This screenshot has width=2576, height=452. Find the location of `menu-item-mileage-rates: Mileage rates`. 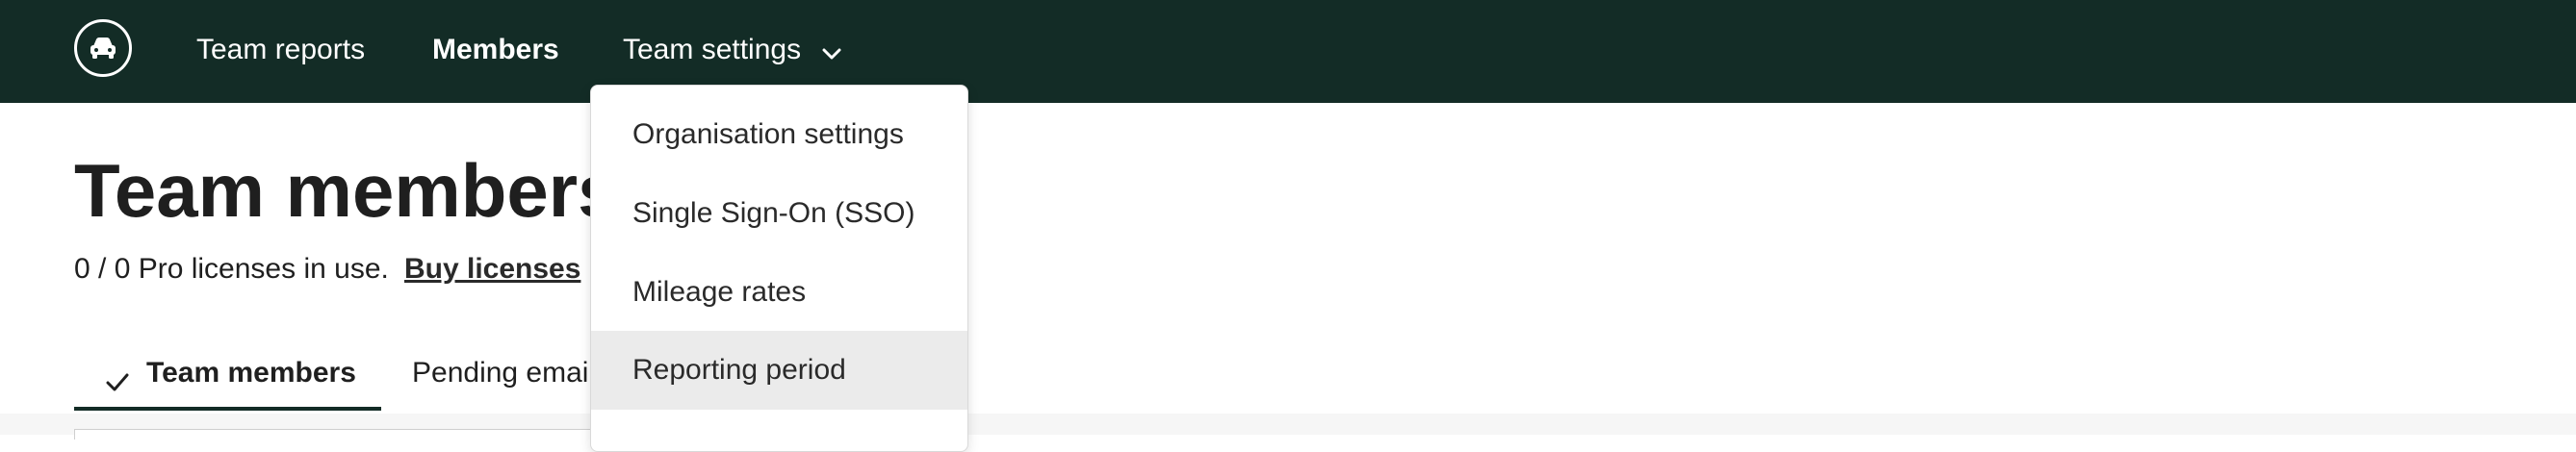

menu-item-mileage-rates: Mileage rates is located at coordinates (779, 292).